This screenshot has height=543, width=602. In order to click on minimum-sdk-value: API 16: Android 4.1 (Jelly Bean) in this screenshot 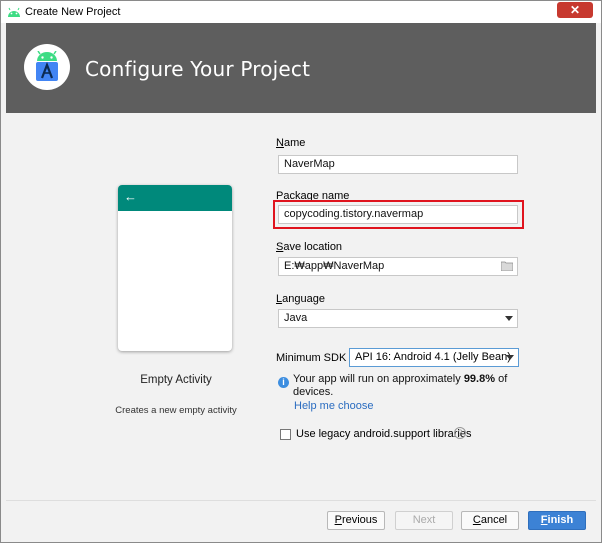, I will do `click(433, 357)`.